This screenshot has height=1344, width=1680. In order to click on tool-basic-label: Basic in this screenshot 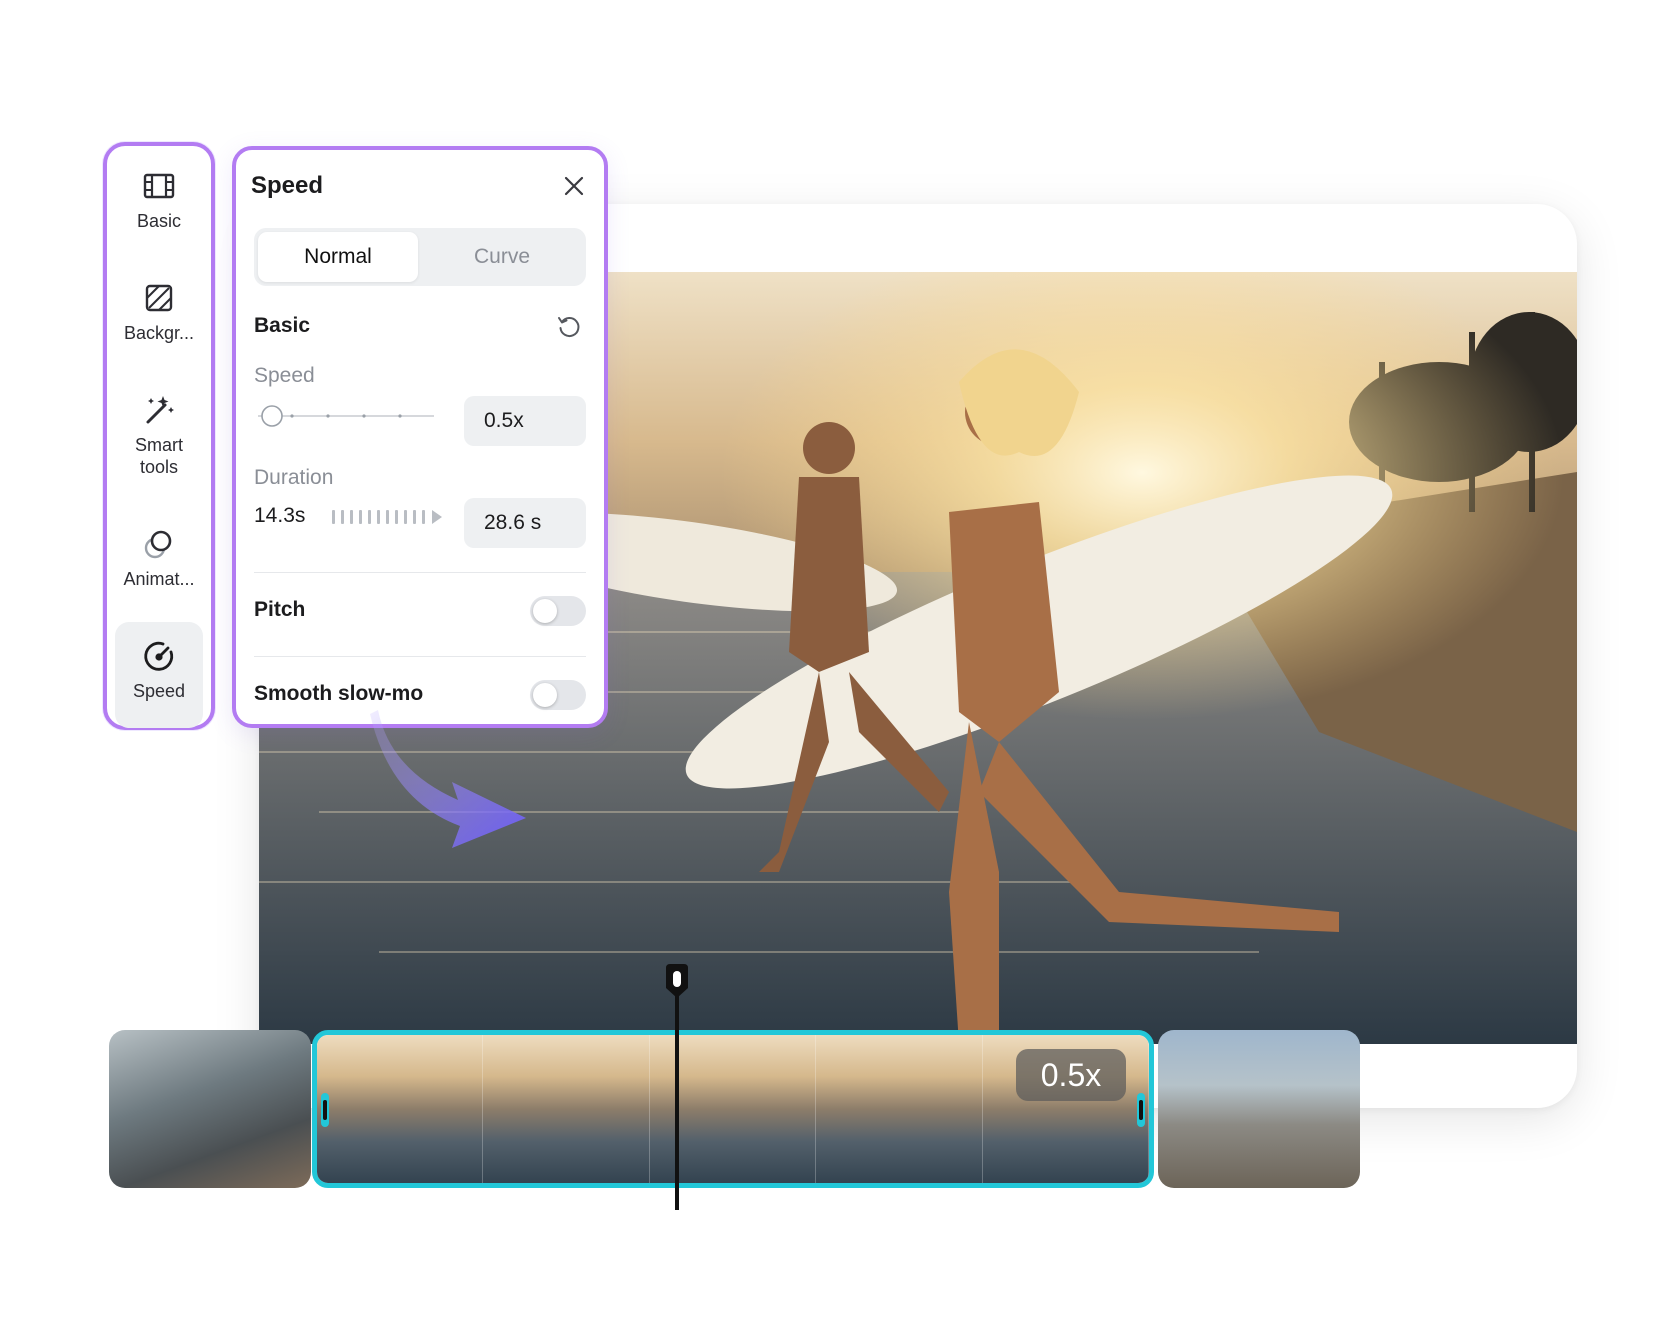, I will do `click(158, 221)`.